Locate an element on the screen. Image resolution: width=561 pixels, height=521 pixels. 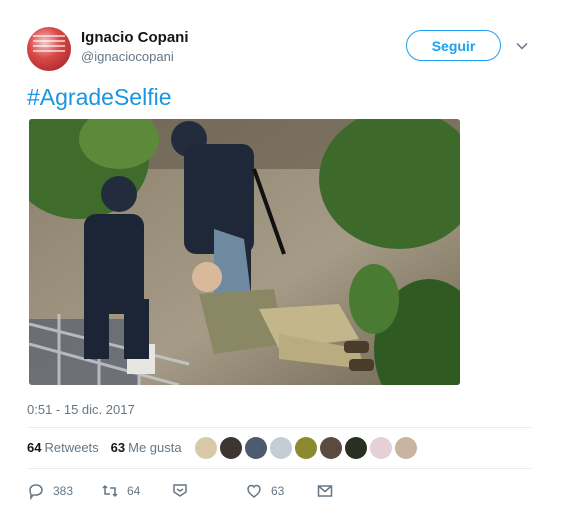
author-name: Ignacio Copani is located at coordinates (135, 37).